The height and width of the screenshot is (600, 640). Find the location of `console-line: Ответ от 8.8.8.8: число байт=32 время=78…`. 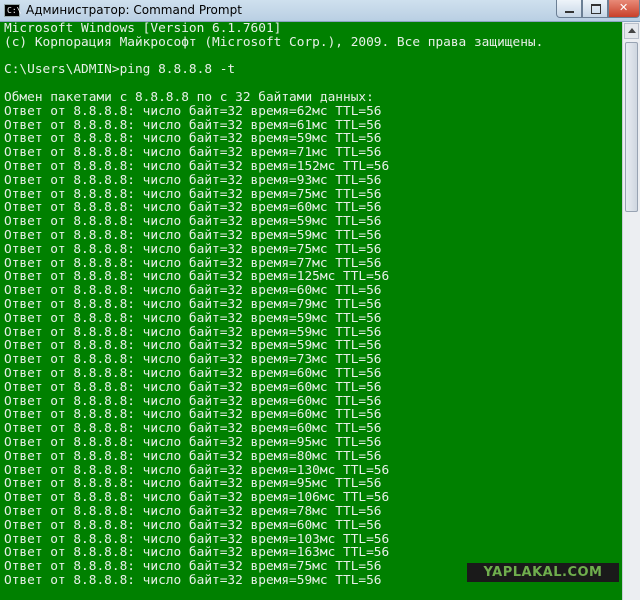

console-line: Ответ от 8.8.8.8: число байт=32 время=78… is located at coordinates (193, 511).